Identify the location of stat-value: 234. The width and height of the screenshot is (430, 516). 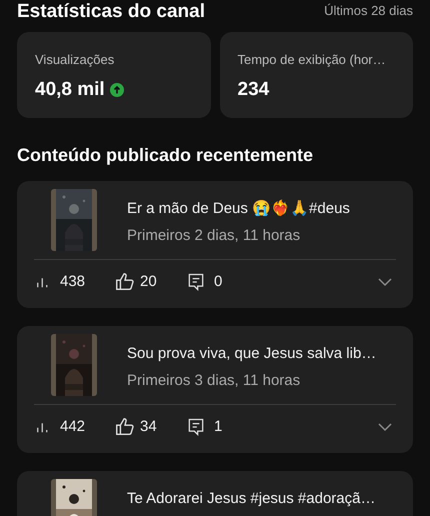
(254, 90).